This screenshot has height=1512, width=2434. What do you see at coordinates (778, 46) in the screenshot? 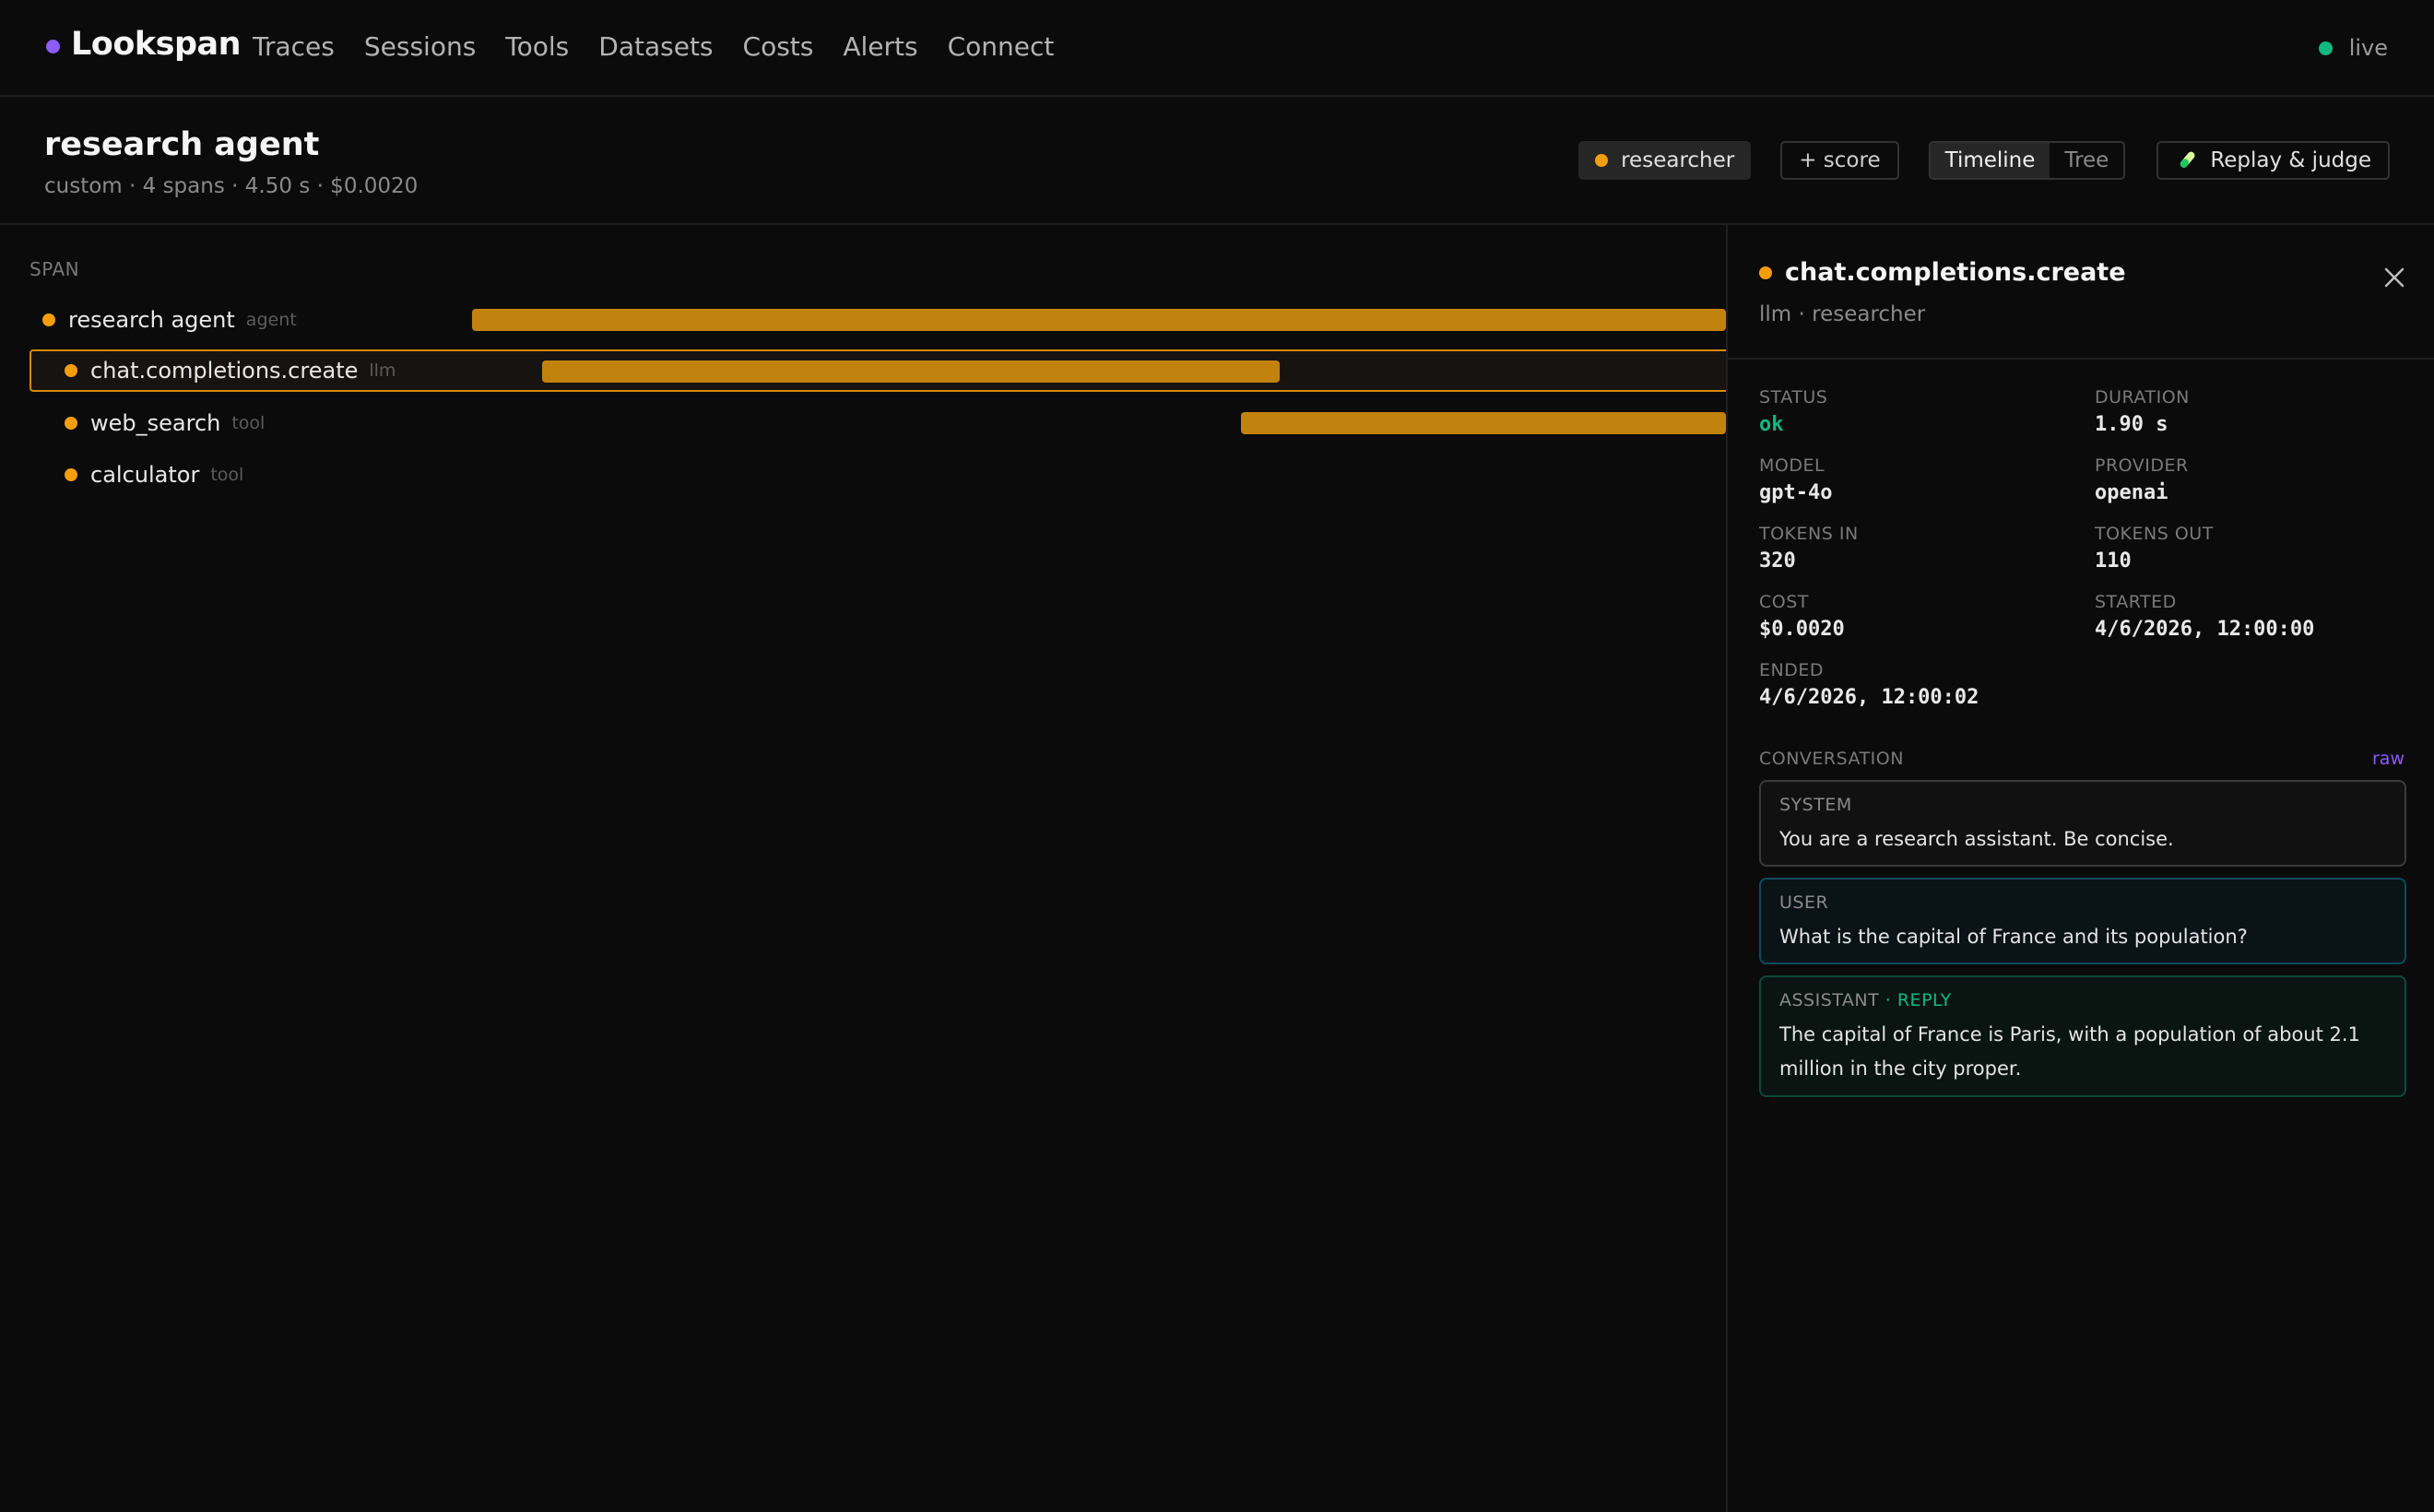
I see `nav-costs: Costs` at bounding box center [778, 46].